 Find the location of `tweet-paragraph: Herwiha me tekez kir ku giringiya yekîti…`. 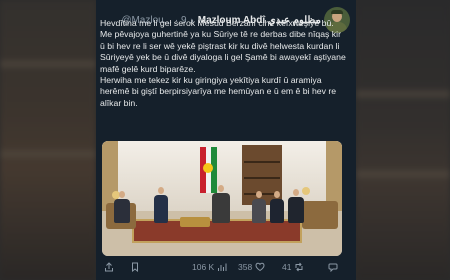

tweet-paragraph: Herwiha me tekez kir ku giringiya yekîti… is located at coordinates (218, 91).